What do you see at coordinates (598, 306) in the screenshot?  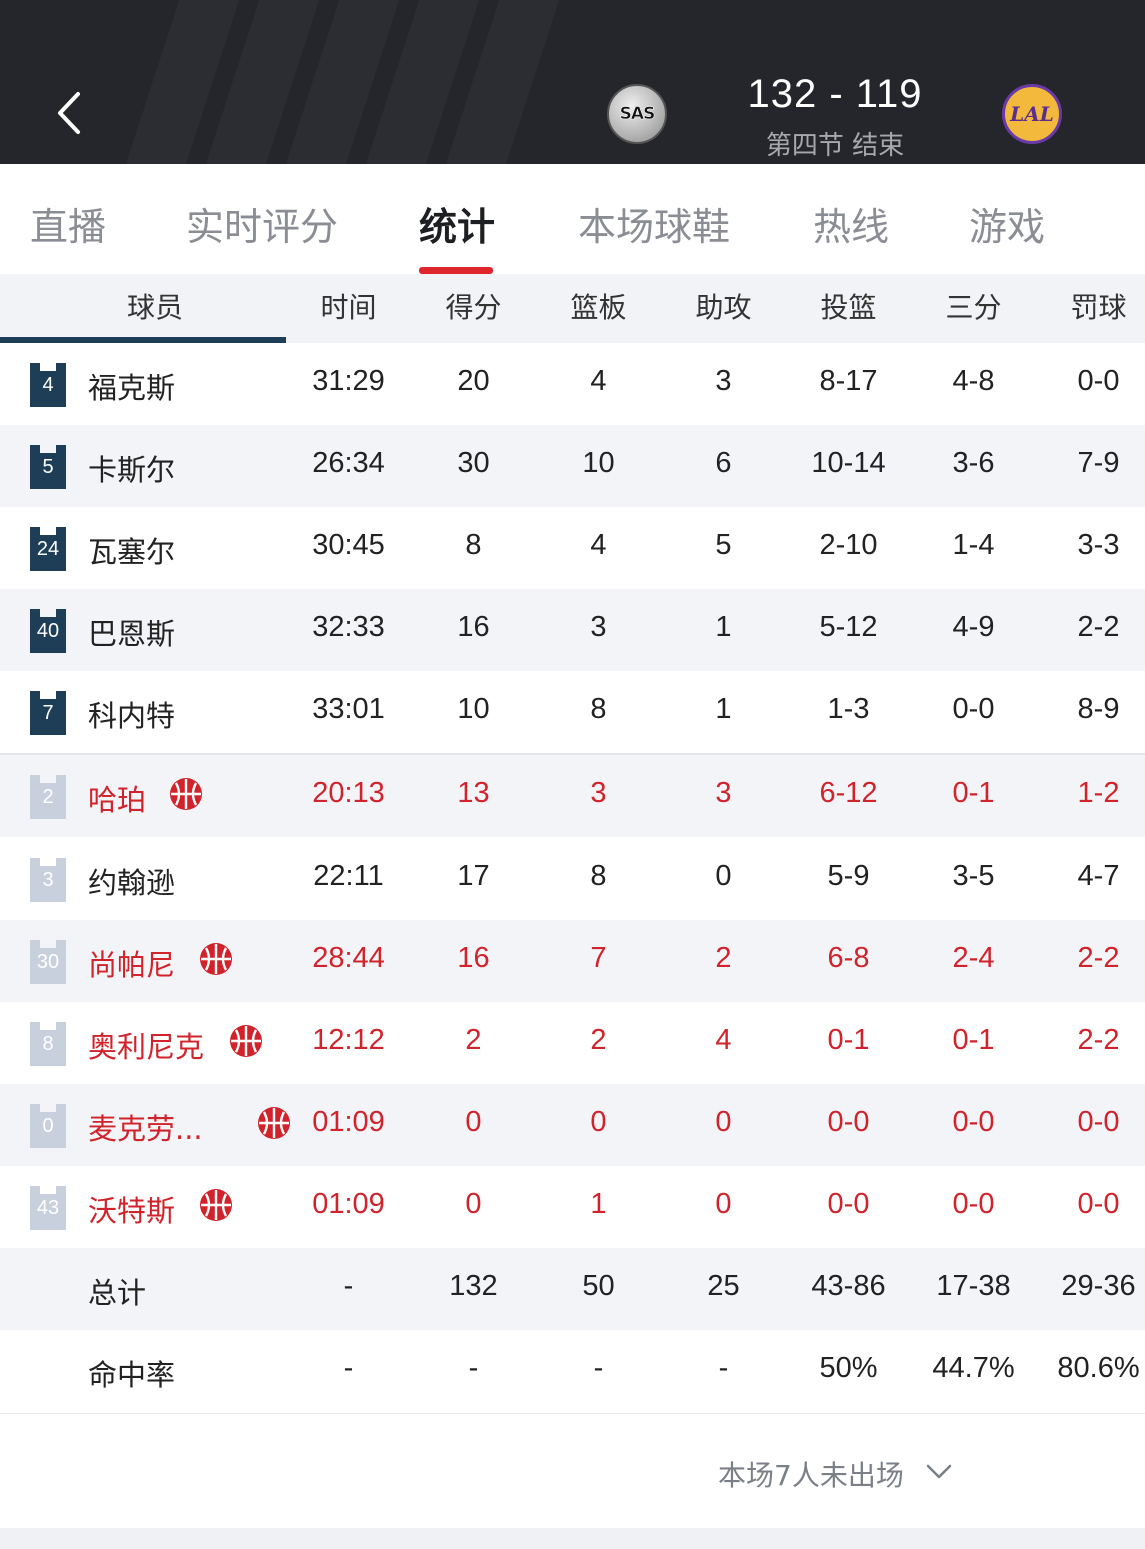 I see `column-header-rebounds: 篮板` at bounding box center [598, 306].